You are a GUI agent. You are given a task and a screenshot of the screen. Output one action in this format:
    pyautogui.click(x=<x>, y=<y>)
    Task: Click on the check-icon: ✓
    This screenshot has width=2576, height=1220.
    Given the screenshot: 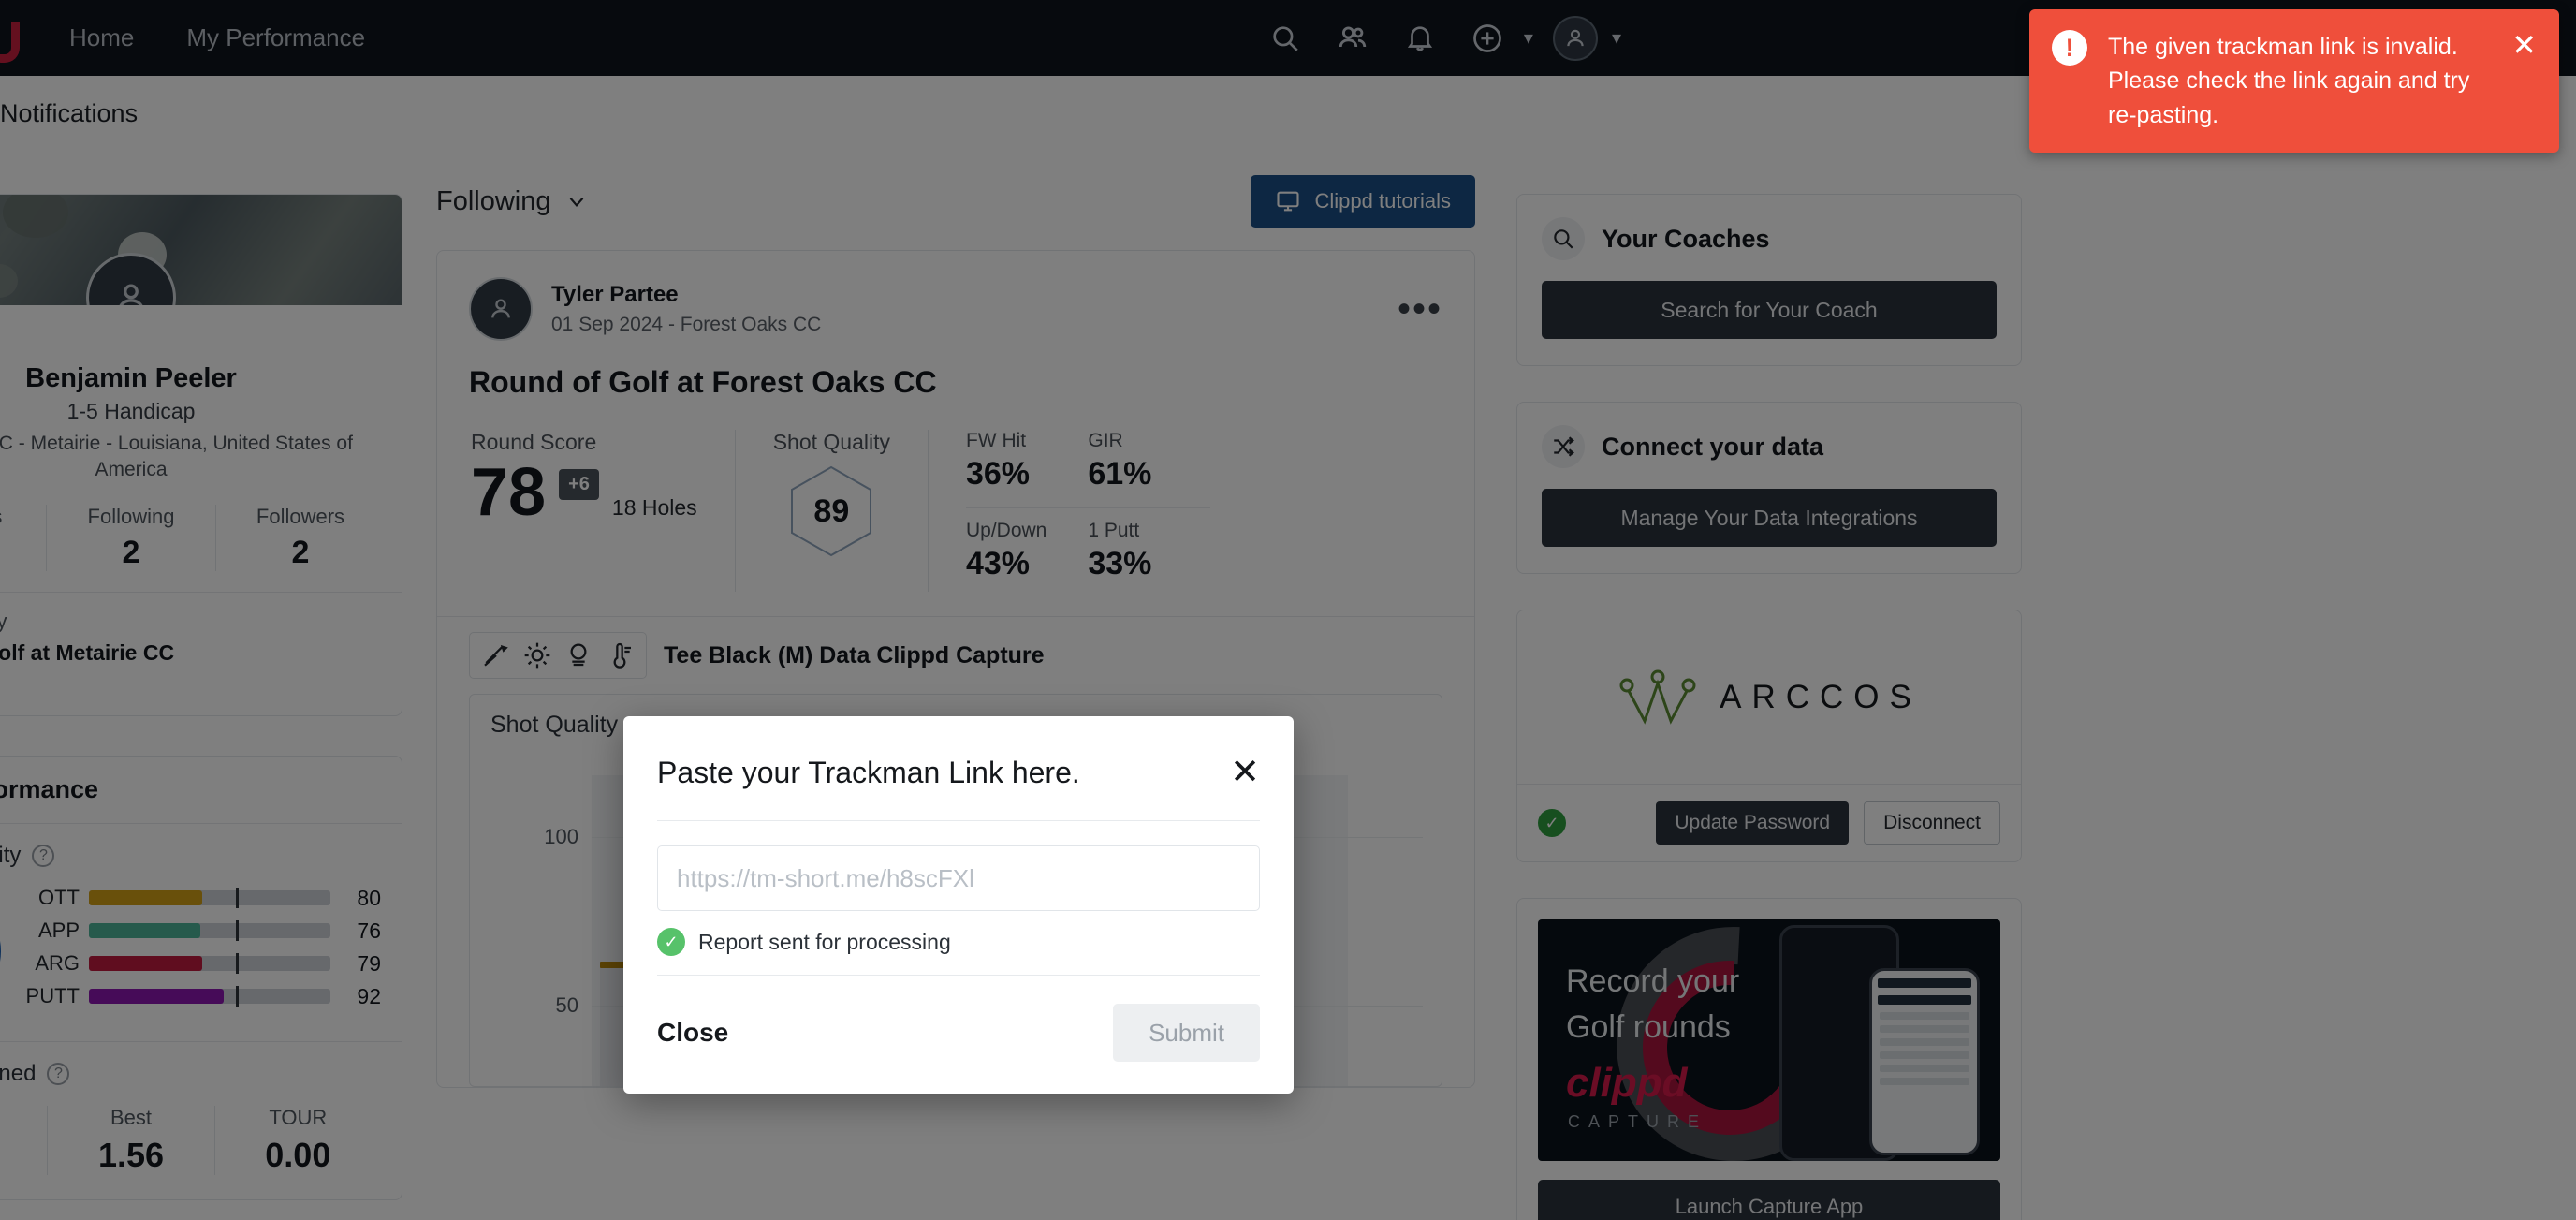 What is the action you would take?
    pyautogui.click(x=671, y=942)
    